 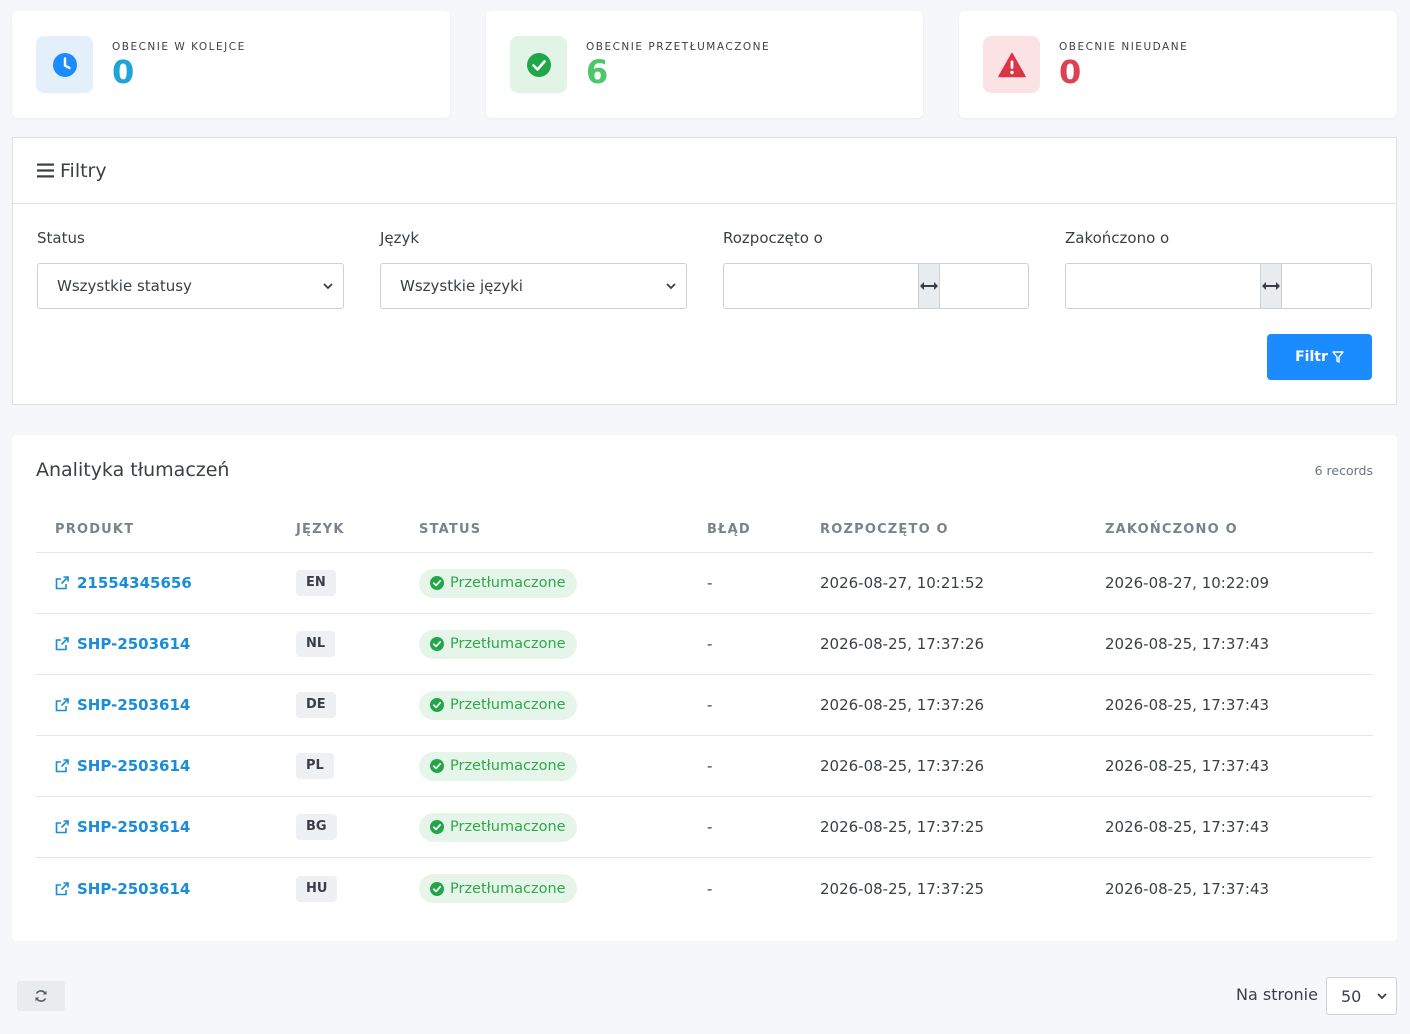 What do you see at coordinates (179, 47) in the screenshot?
I see `stat-label: OBECNIE W KOLEJCE` at bounding box center [179, 47].